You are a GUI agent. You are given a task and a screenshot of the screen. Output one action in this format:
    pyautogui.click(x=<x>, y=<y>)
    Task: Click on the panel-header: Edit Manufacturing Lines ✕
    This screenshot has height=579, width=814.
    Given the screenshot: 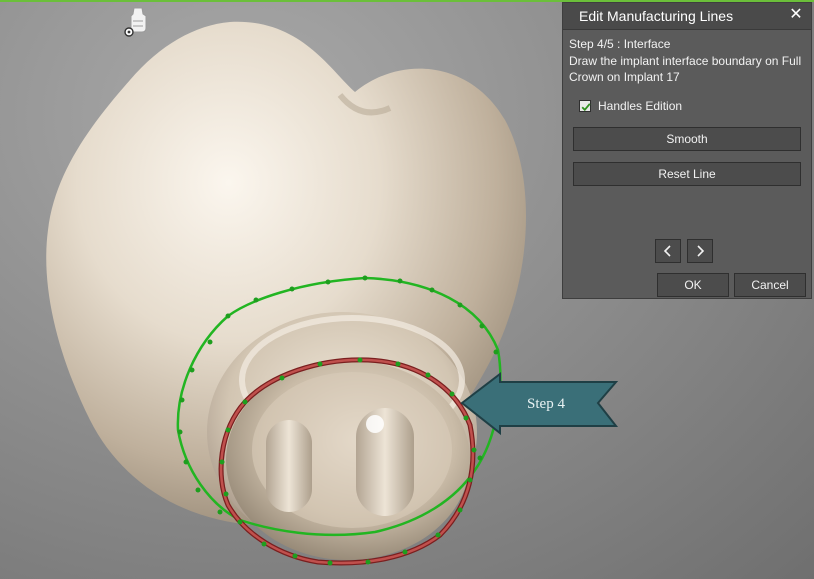 What is the action you would take?
    pyautogui.click(x=687, y=16)
    